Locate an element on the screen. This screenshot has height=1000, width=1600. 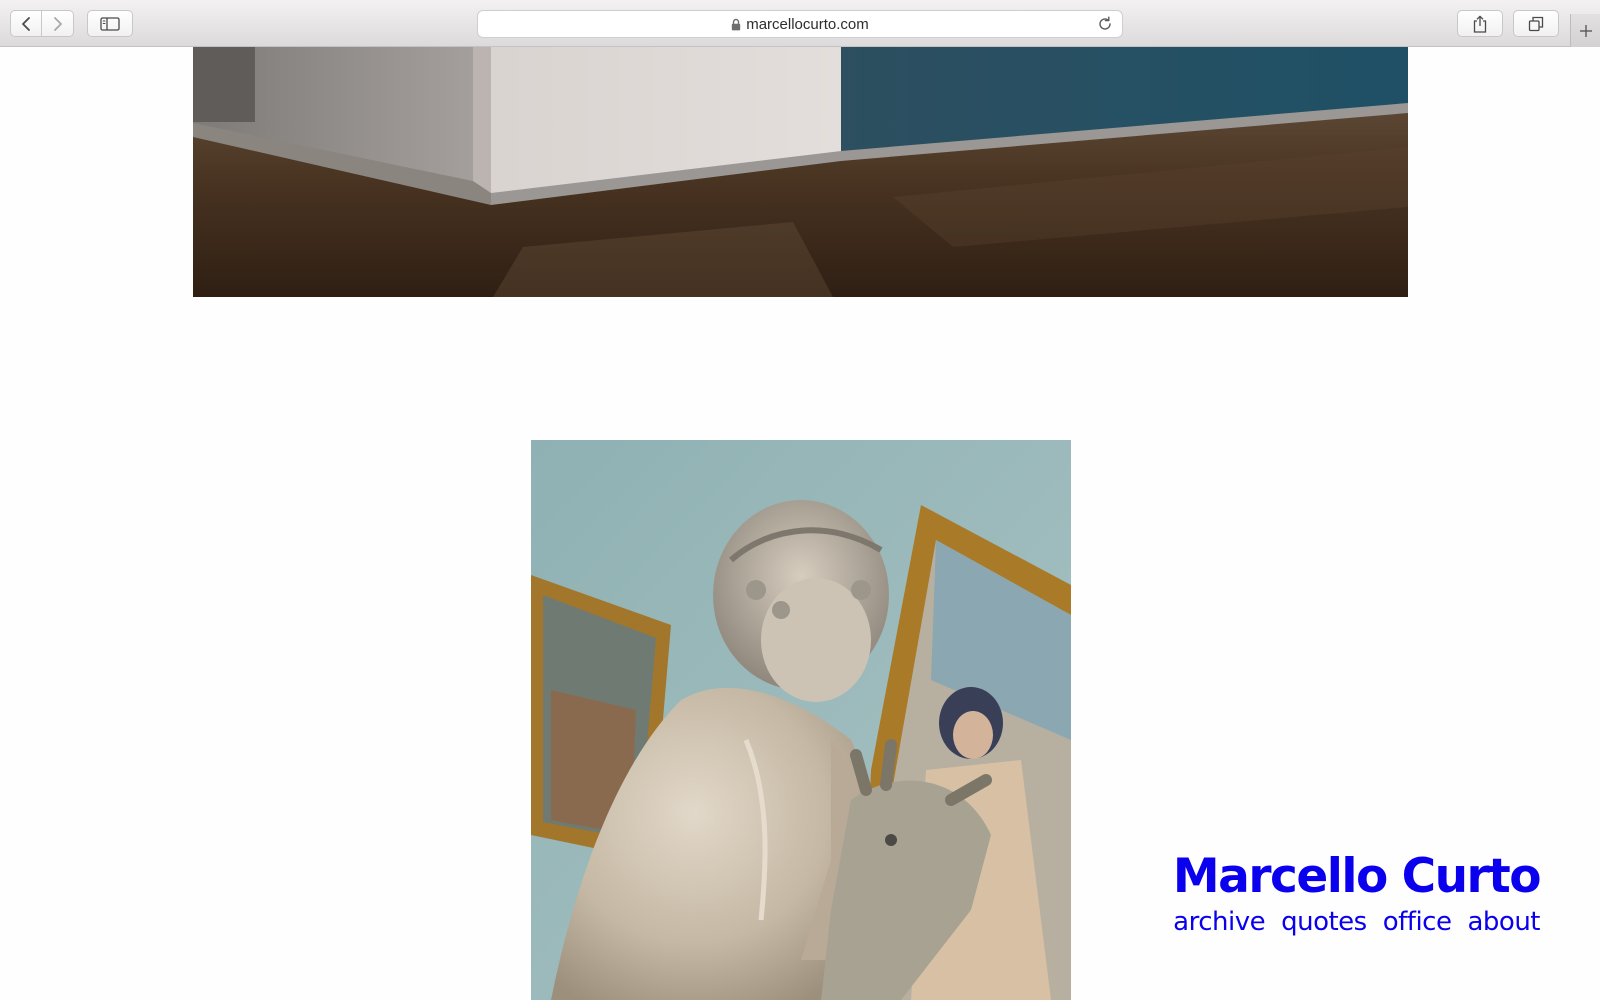
nav-link-archive: archive is located at coordinates (1219, 922).